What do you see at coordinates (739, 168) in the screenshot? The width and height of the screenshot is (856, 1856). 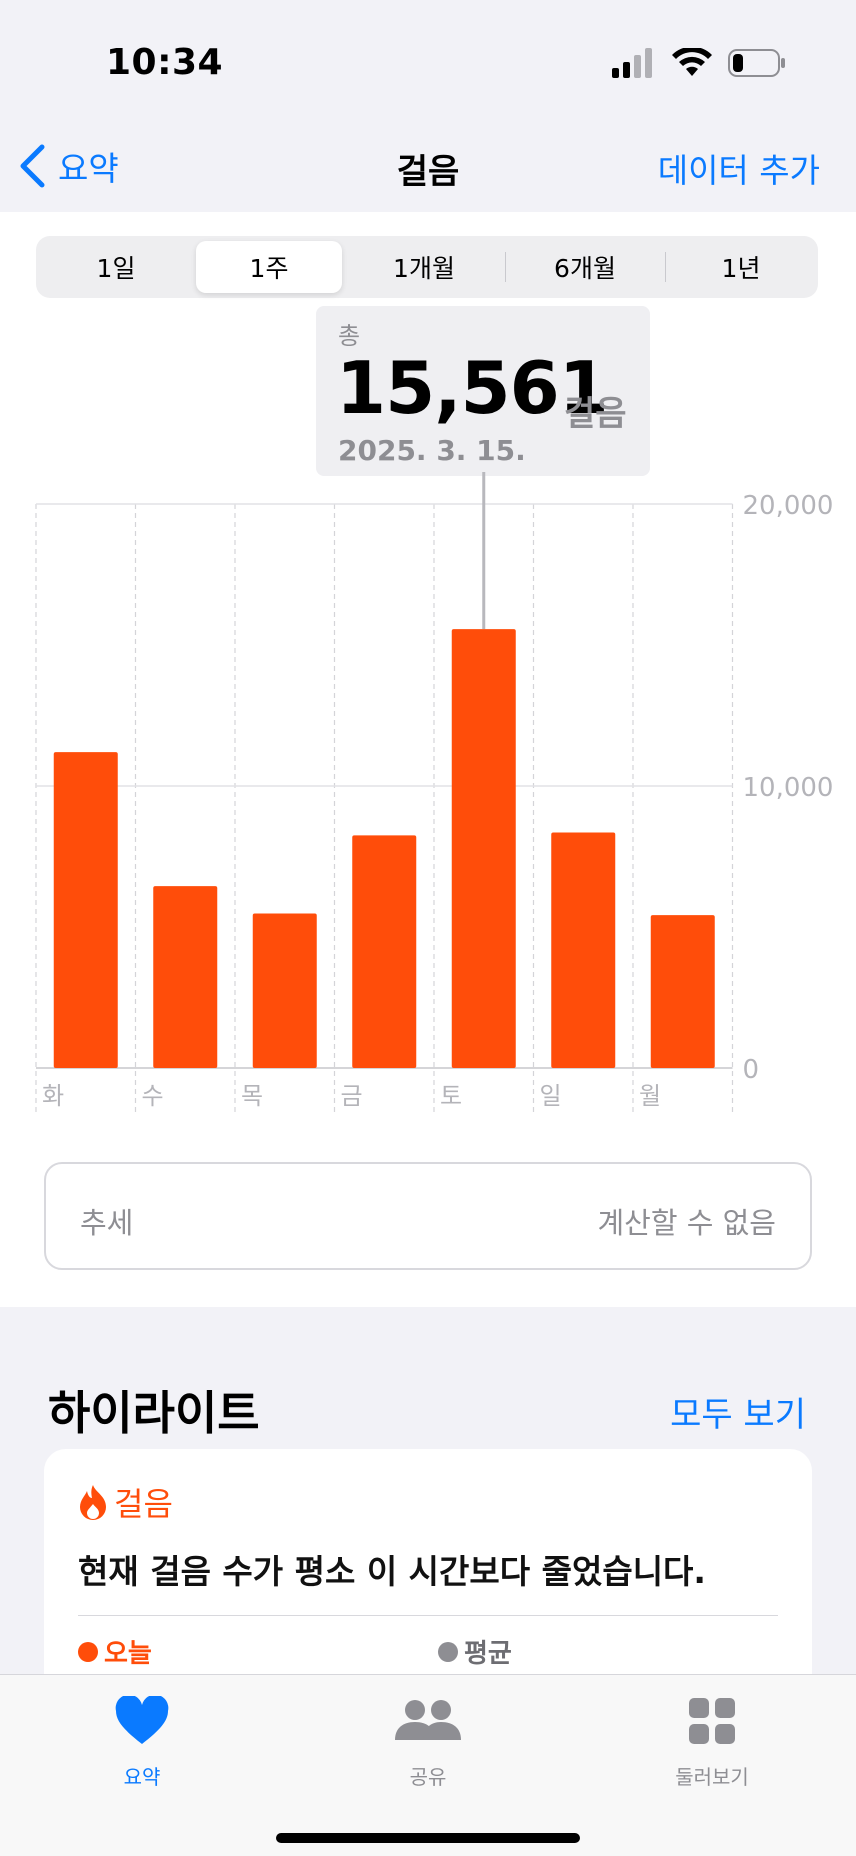 I see `add-data-button: 데이터 추가` at bounding box center [739, 168].